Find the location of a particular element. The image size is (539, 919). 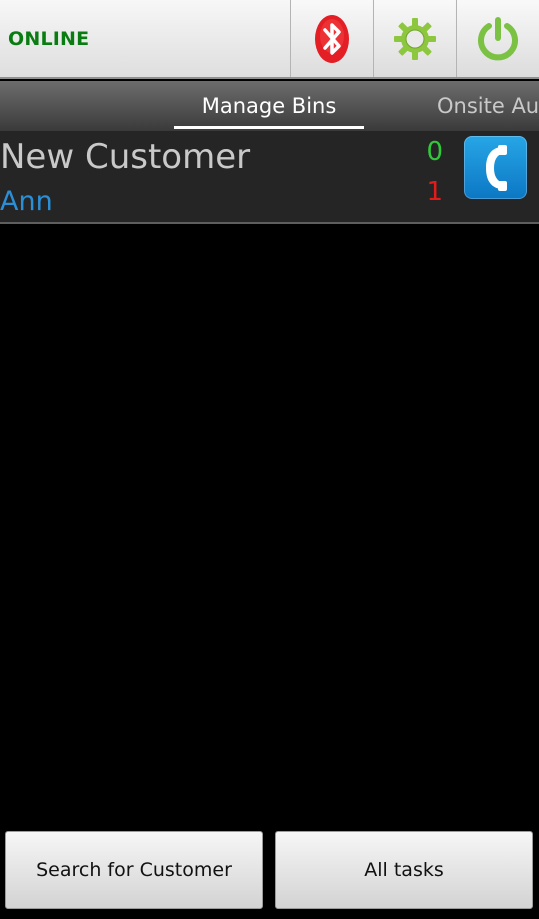

power-icon is located at coordinates (498, 38).